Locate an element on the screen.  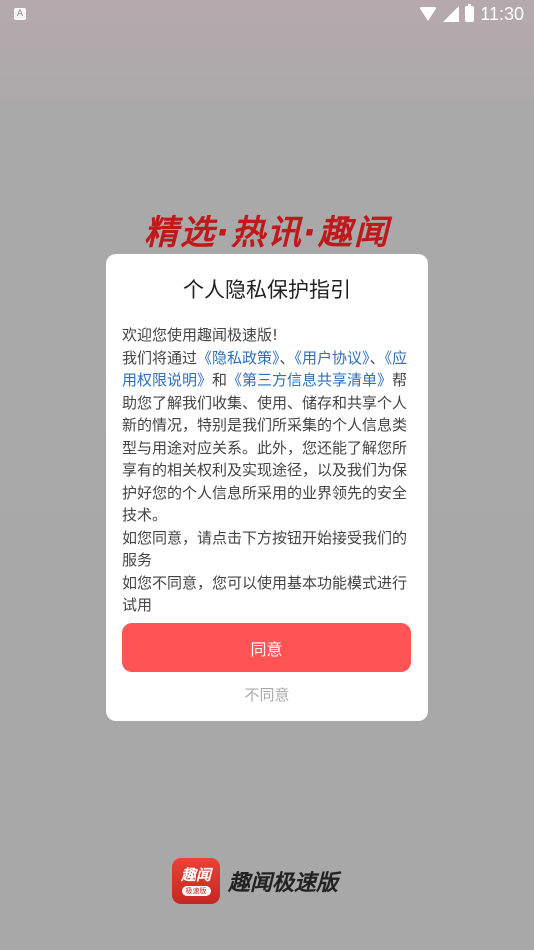
brand-name: 趣闻极速版 is located at coordinates (283, 883).